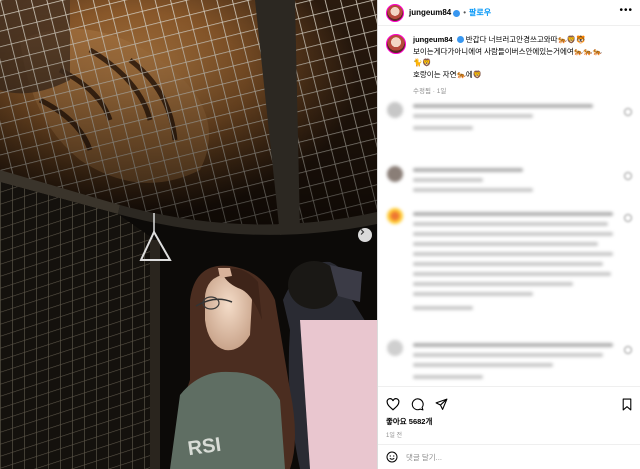 This screenshot has width=640, height=469. I want to click on next-icon, so click(362, 232).